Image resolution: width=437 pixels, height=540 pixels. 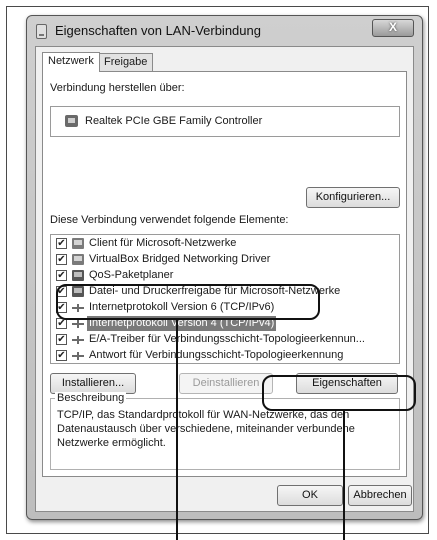 What do you see at coordinates (174, 121) in the screenshot?
I see `adapter-name: Realtek PCIe GBE Family Controller` at bounding box center [174, 121].